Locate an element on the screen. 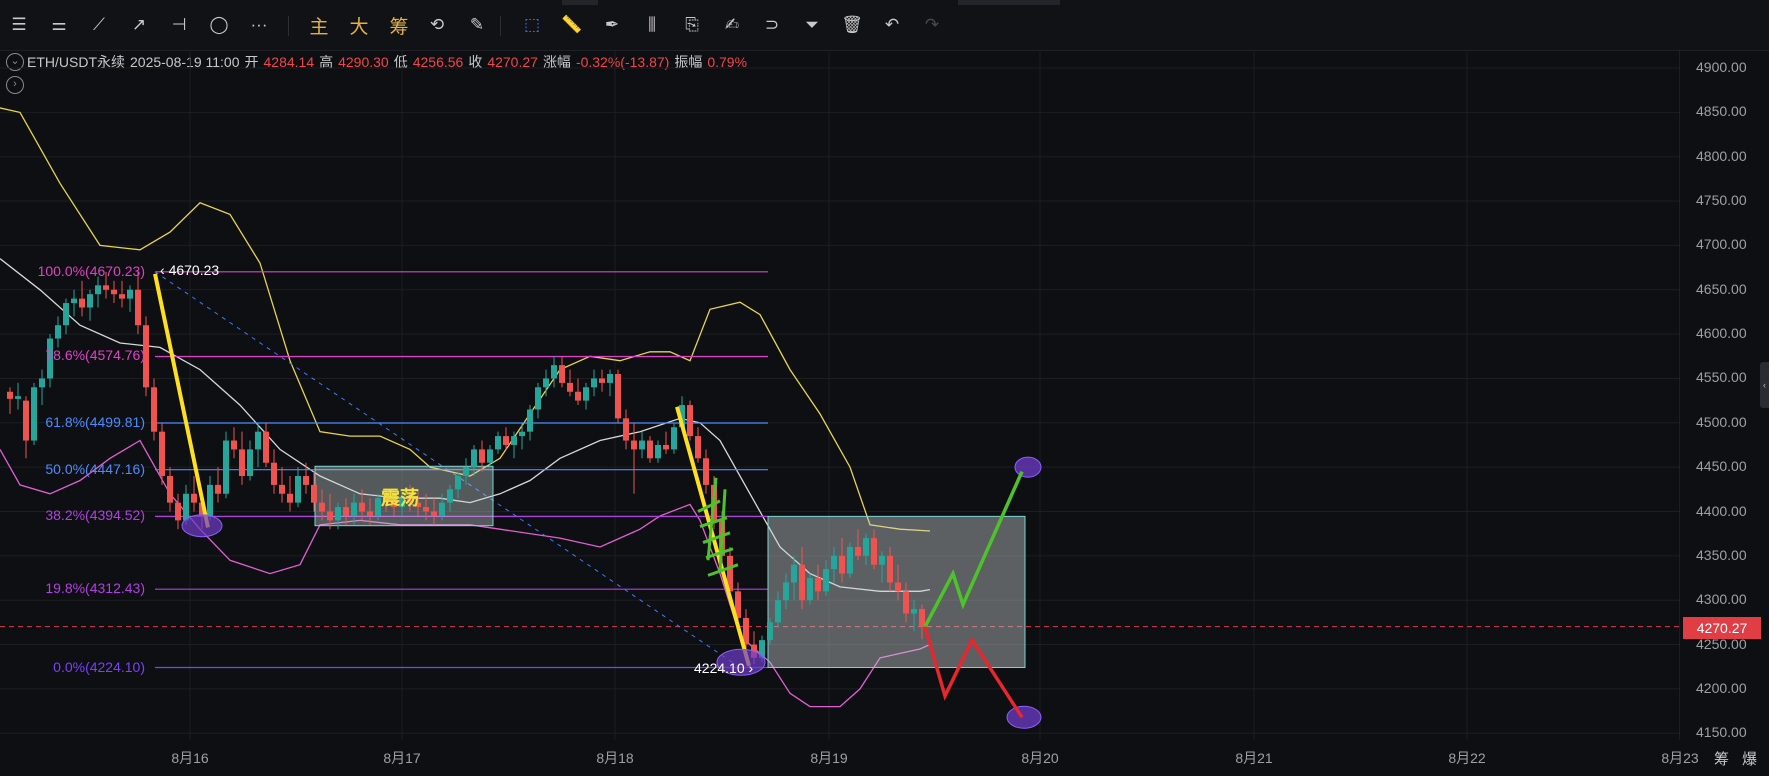  time-tick: 8月22 is located at coordinates (1467, 758).